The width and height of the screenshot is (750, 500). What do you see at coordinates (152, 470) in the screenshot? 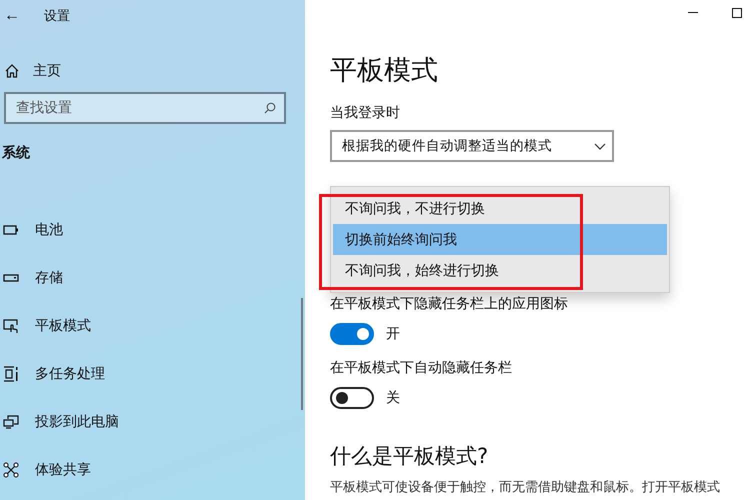
I see `sidebar-item: 体验共享` at bounding box center [152, 470].